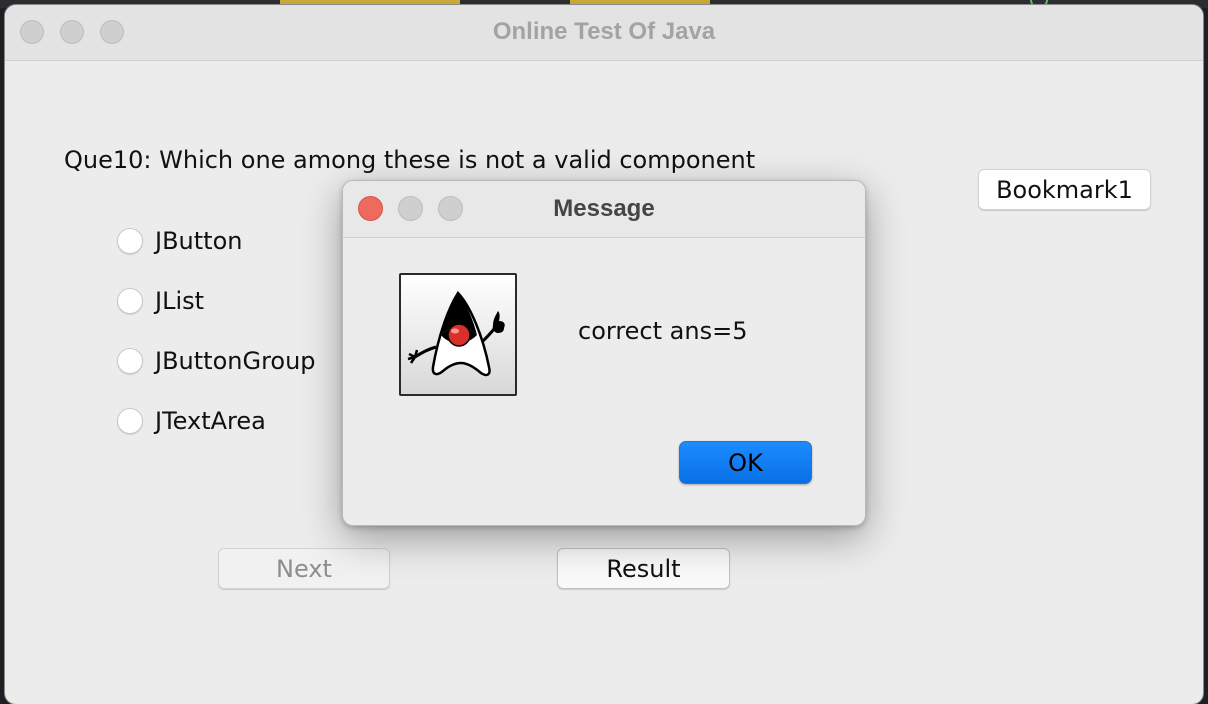  What do you see at coordinates (210, 421) in the screenshot?
I see `option-label: JTextArea` at bounding box center [210, 421].